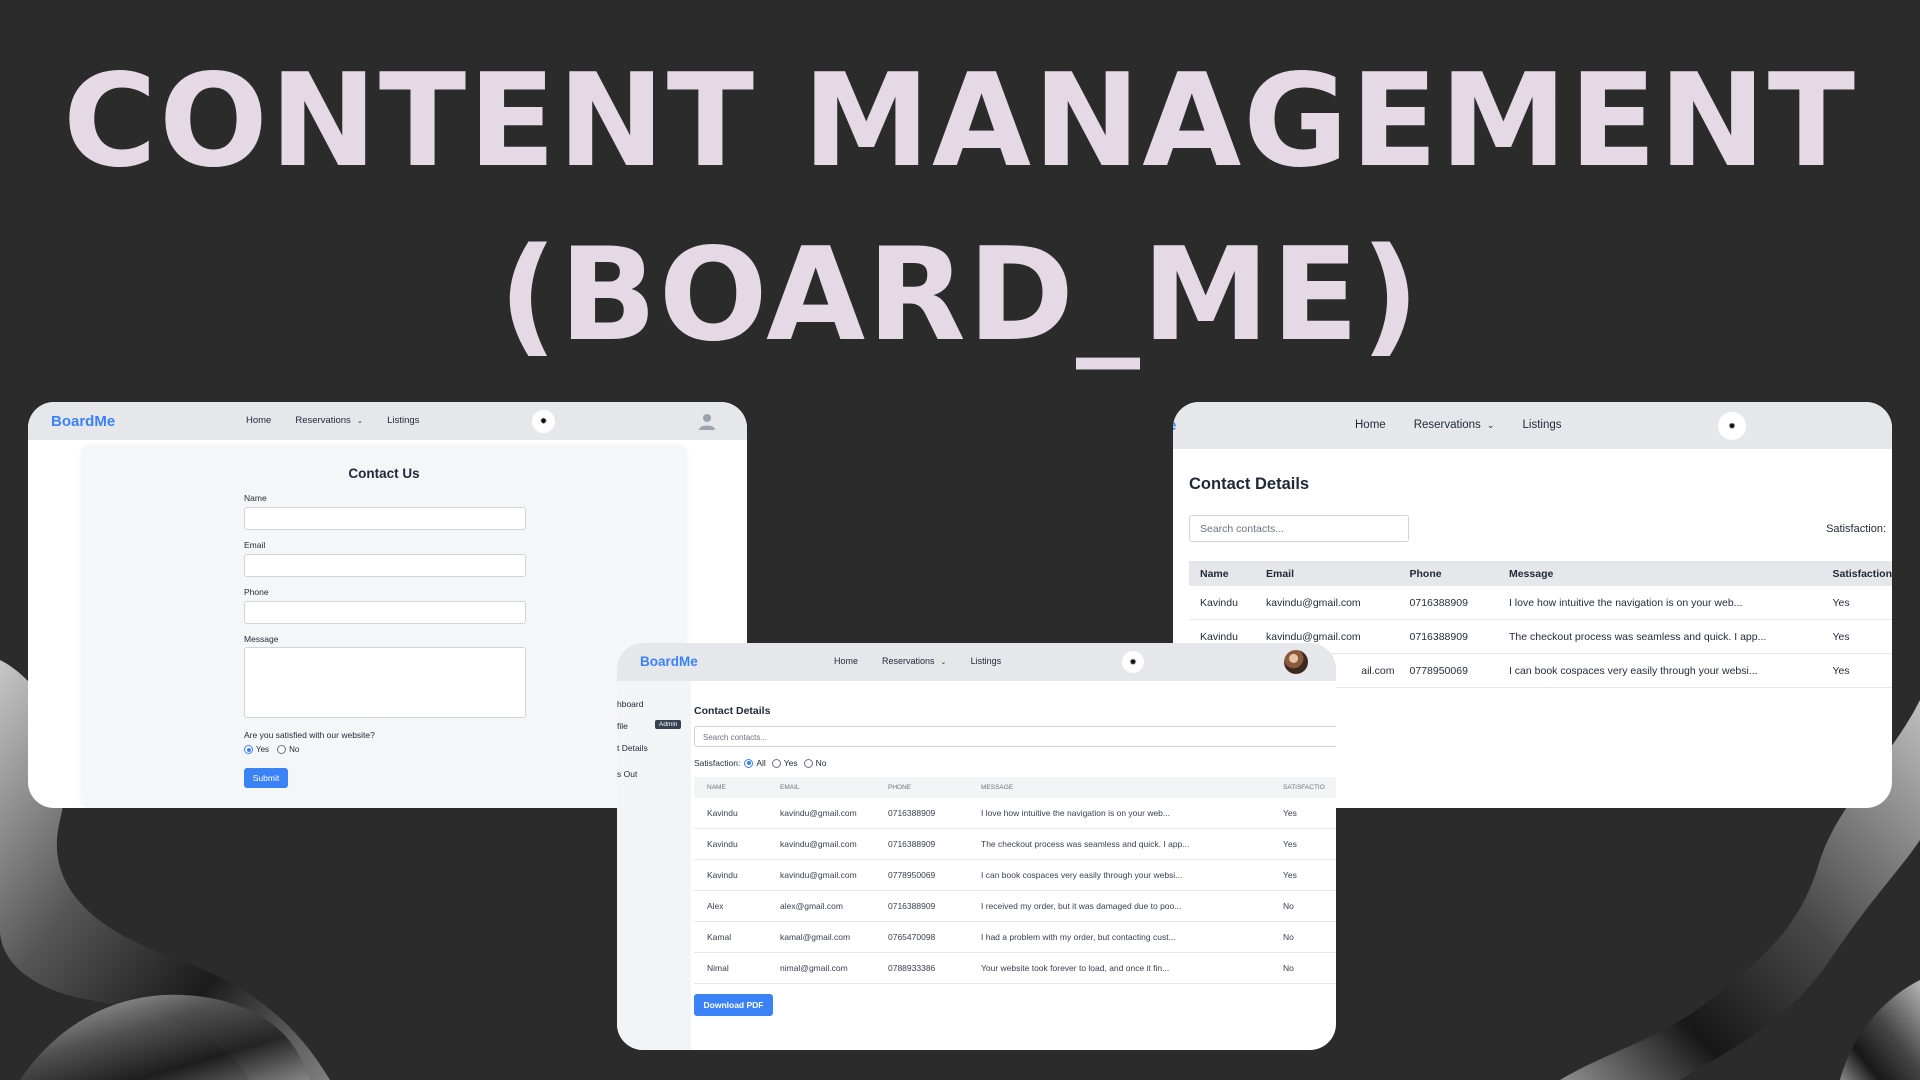 The width and height of the screenshot is (1920, 1080). I want to click on column-header: SATISFACTIO, so click(1303, 787).